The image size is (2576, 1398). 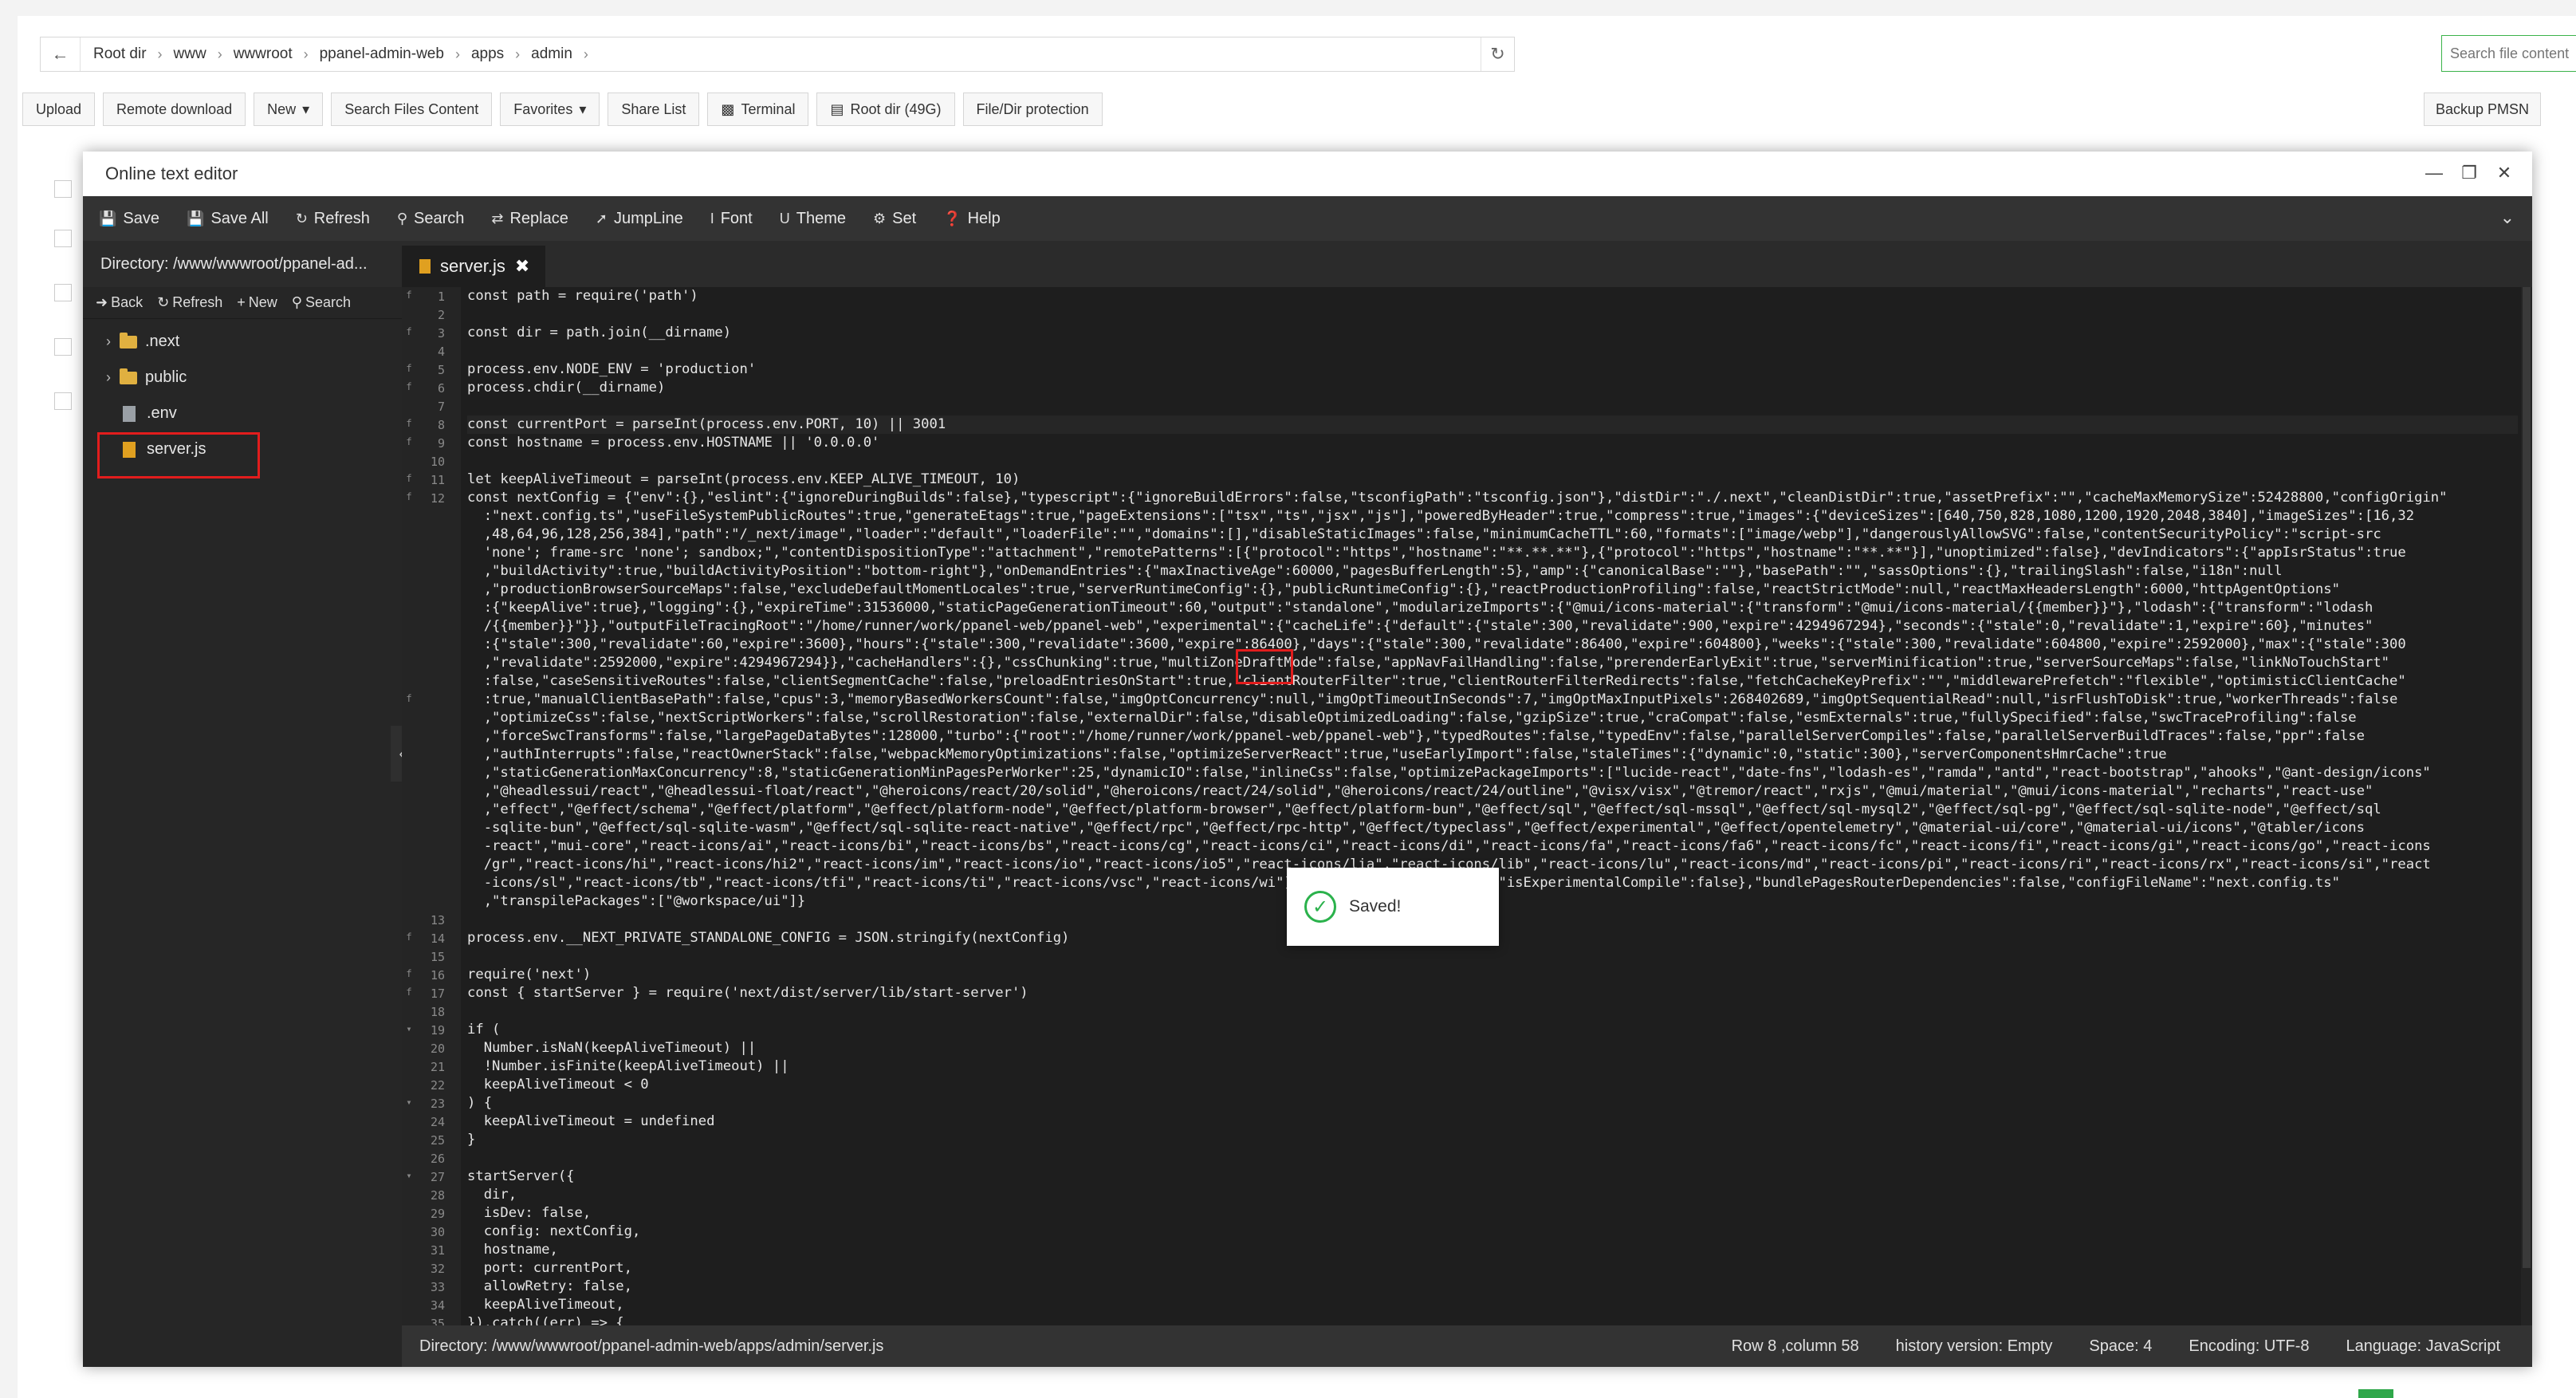 I want to click on breadcrumb-item: wwwroot ›, so click(x=277, y=54).